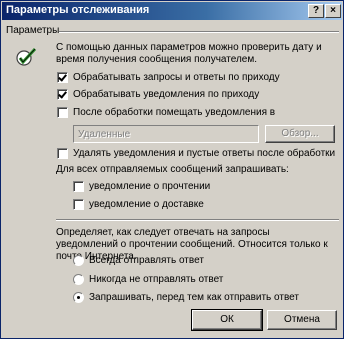 The image size is (344, 339). What do you see at coordinates (176, 77) in the screenshot?
I see `process-requests-label: Обрабатывать запросы и ответы по приходу` at bounding box center [176, 77].